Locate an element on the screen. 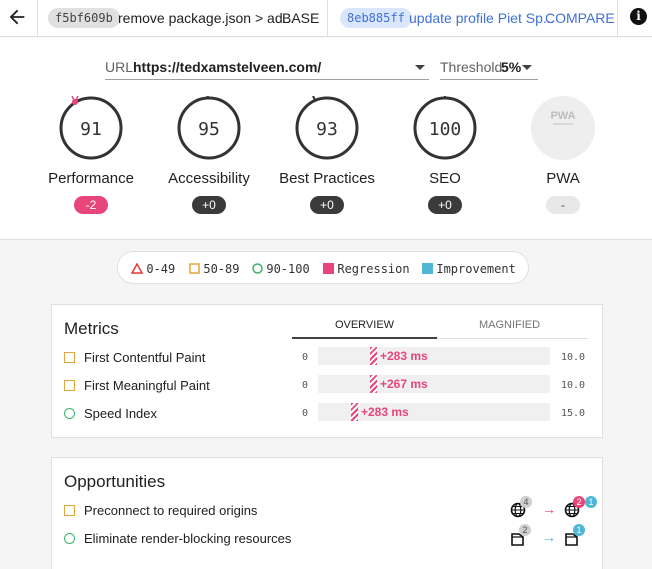 This screenshot has width=652, height=569. compare-commit-hash: 8eb885ff is located at coordinates (376, 18).